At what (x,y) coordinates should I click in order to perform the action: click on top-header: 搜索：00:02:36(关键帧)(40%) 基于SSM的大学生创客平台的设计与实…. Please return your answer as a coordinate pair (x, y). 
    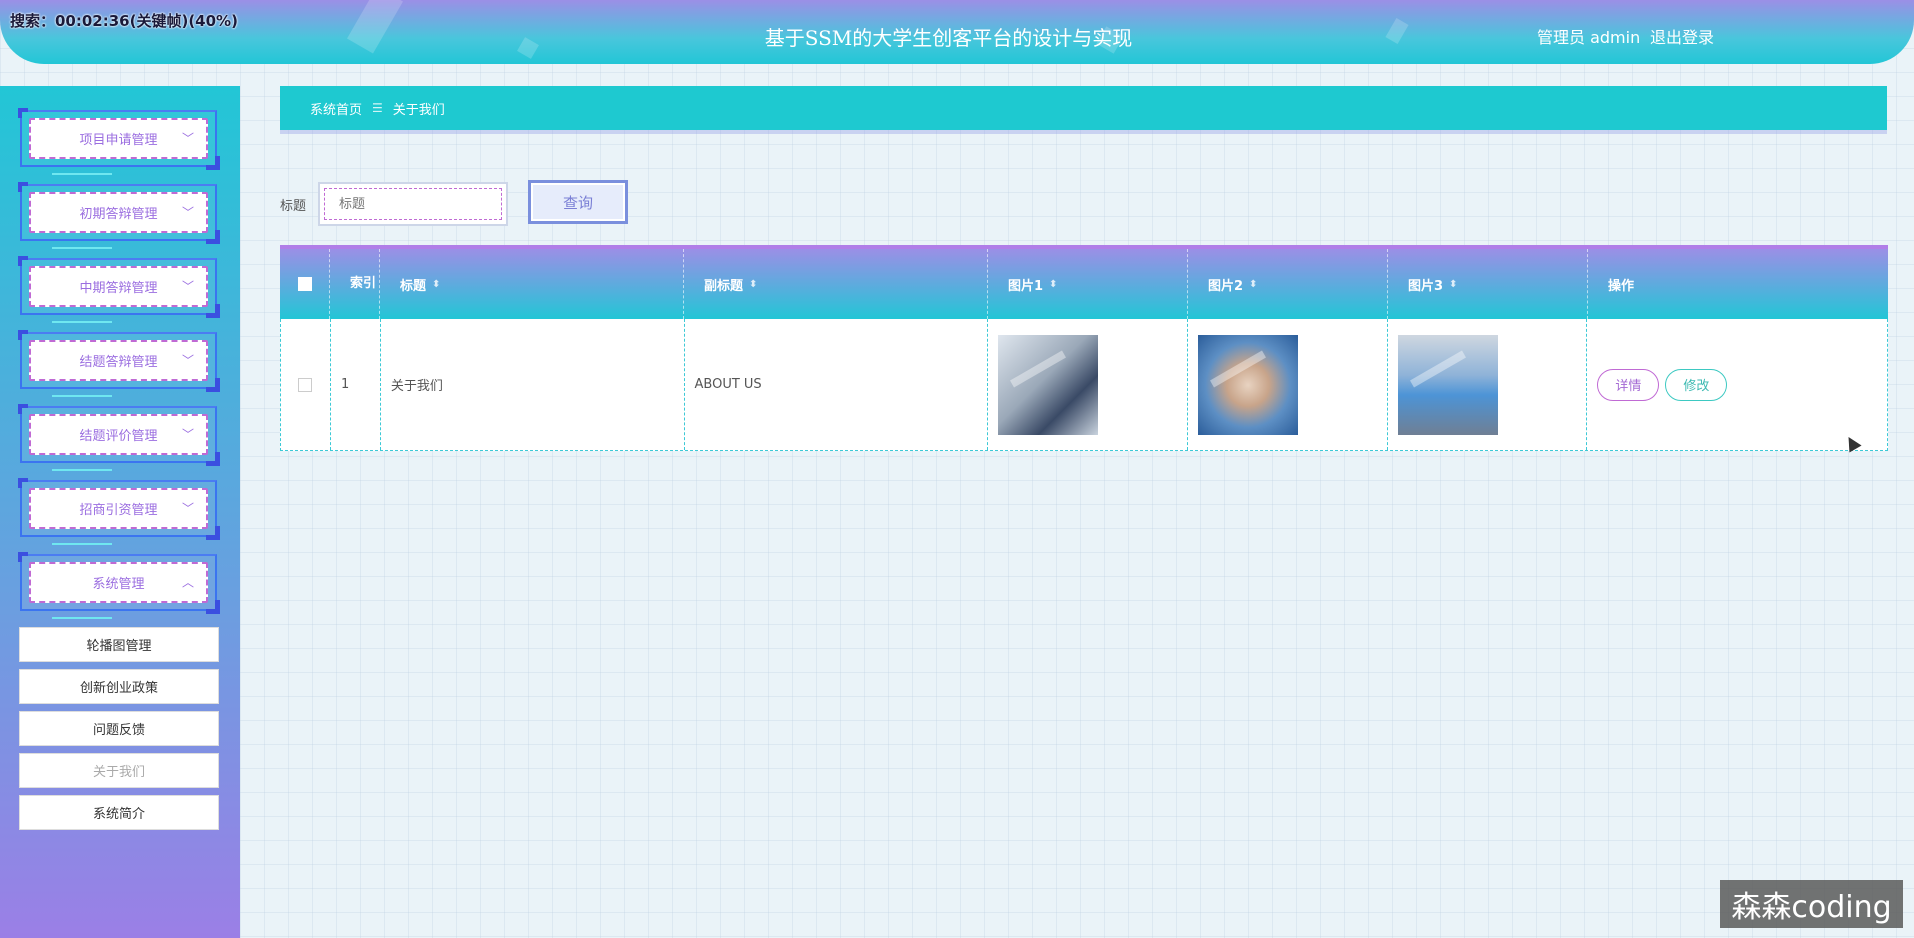
    Looking at the image, I should click on (957, 32).